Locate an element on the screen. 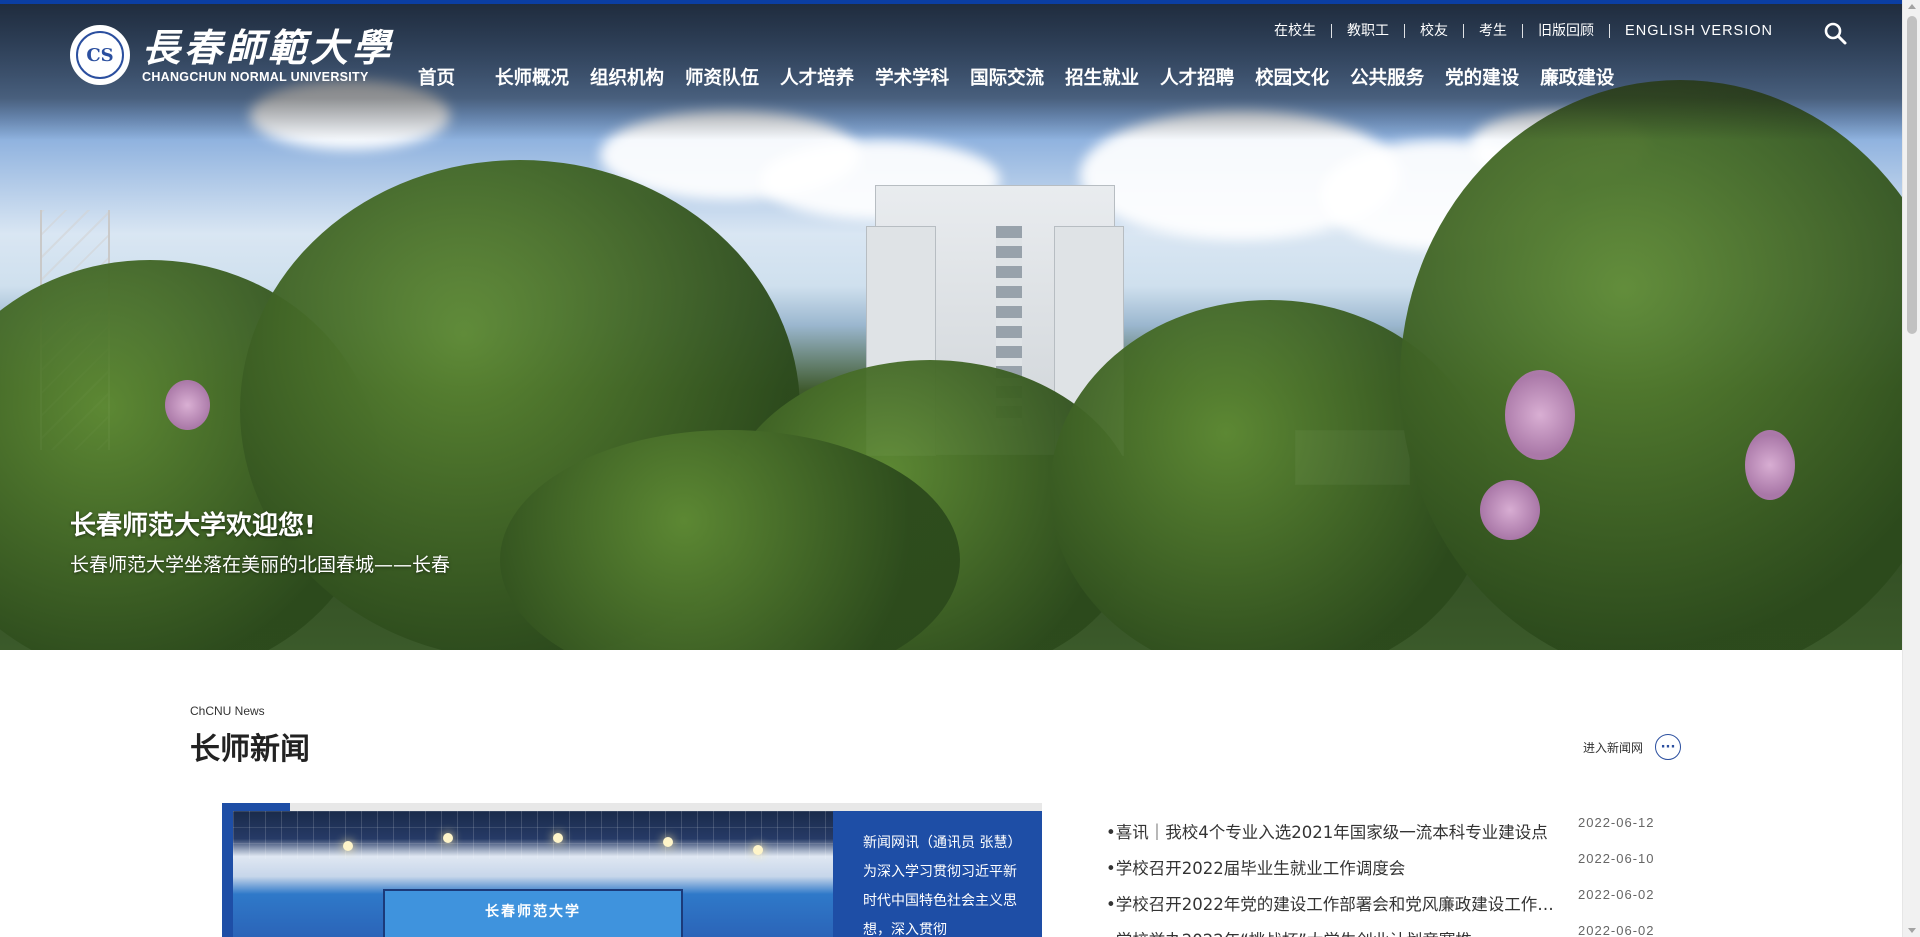 This screenshot has width=1920, height=937. nav-item-education: 人才培养 is located at coordinates (817, 77).